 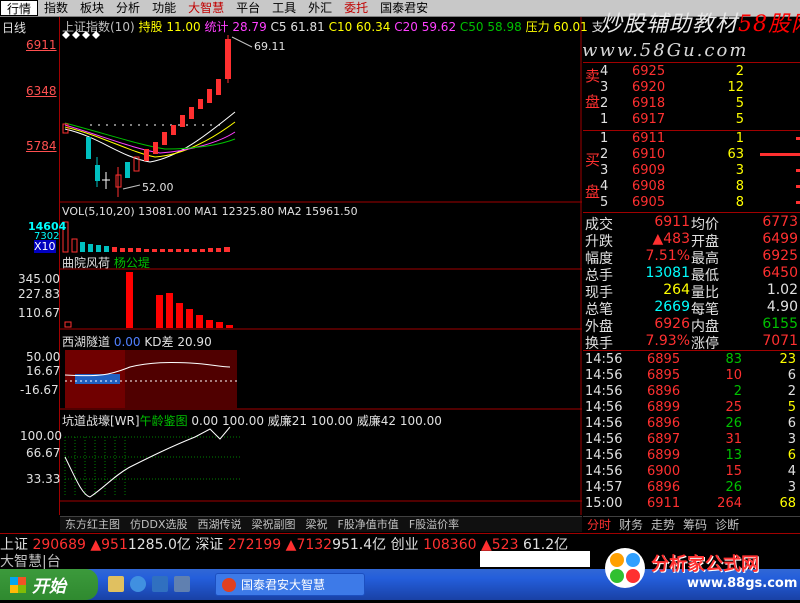 I want to click on buy-row: 4 6908 8, so click(x=700, y=187).